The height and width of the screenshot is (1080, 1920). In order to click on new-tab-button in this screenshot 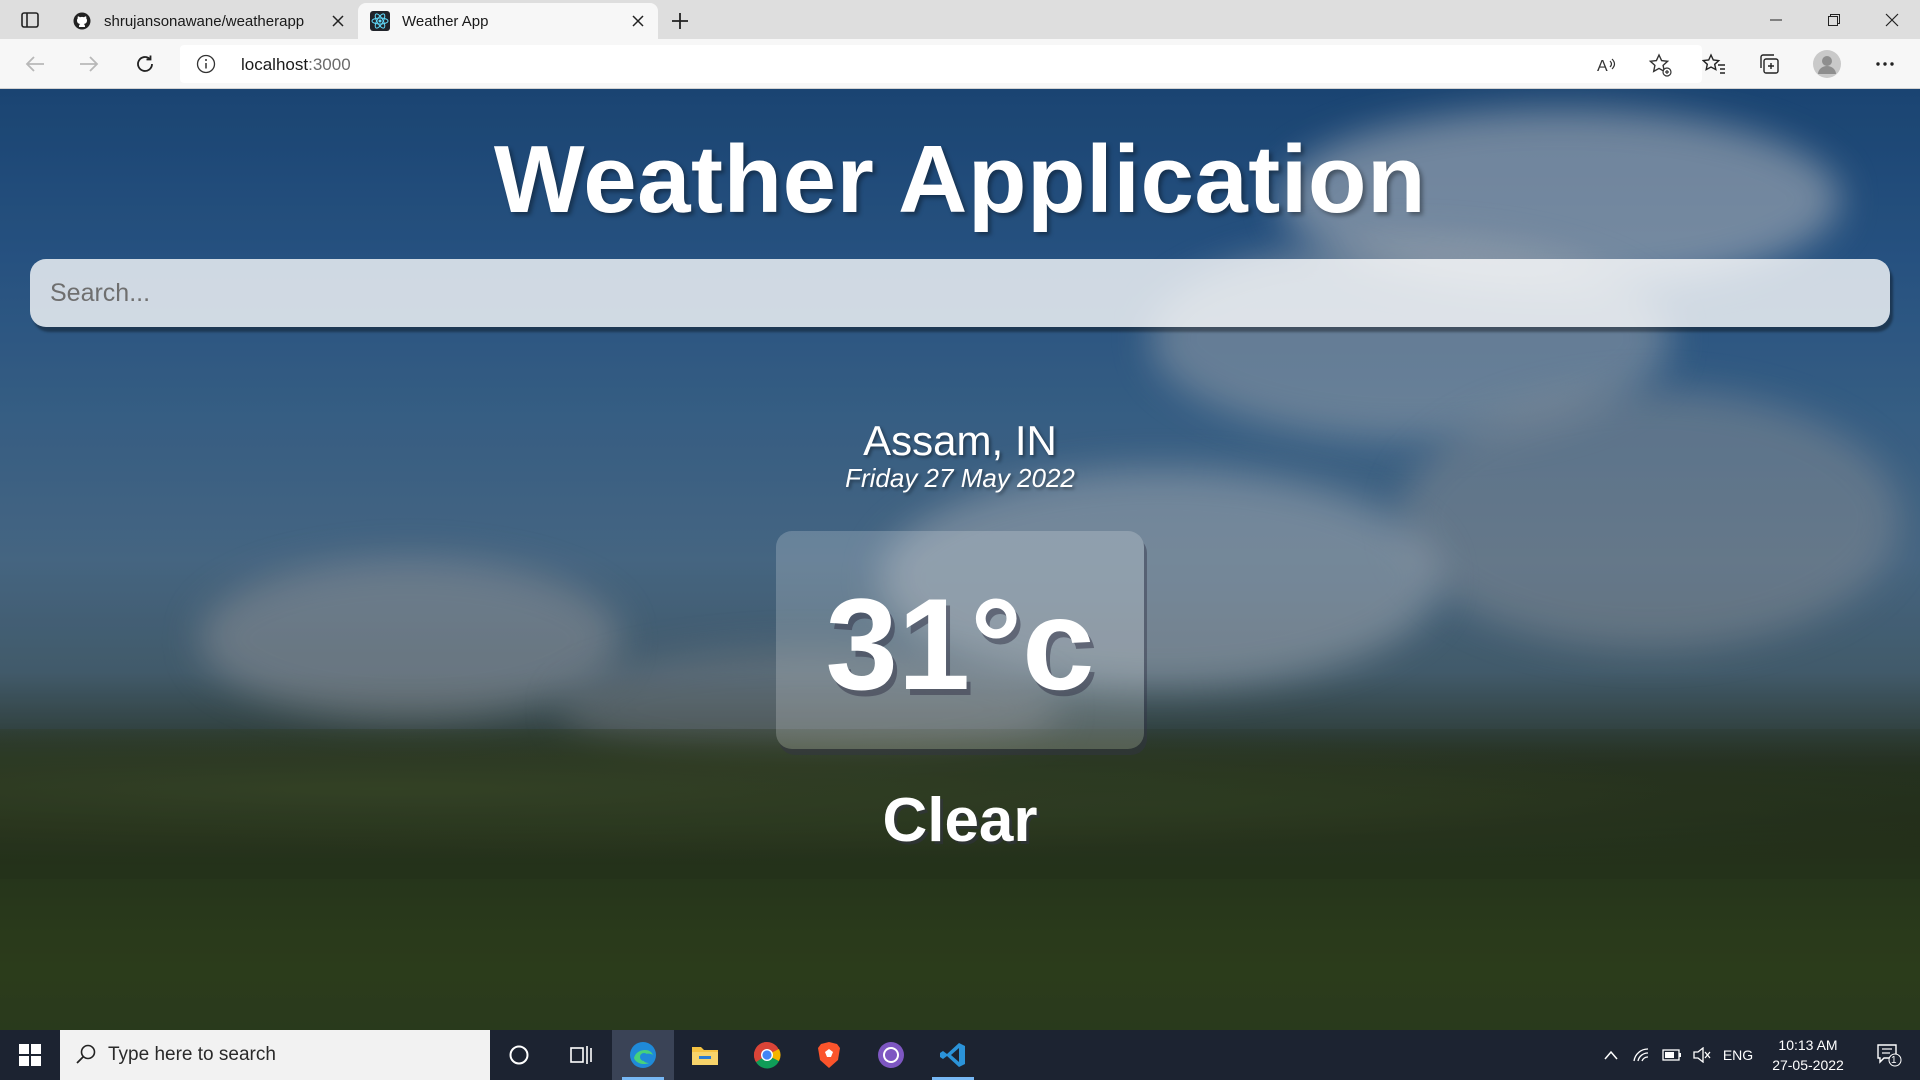, I will do `click(680, 21)`.